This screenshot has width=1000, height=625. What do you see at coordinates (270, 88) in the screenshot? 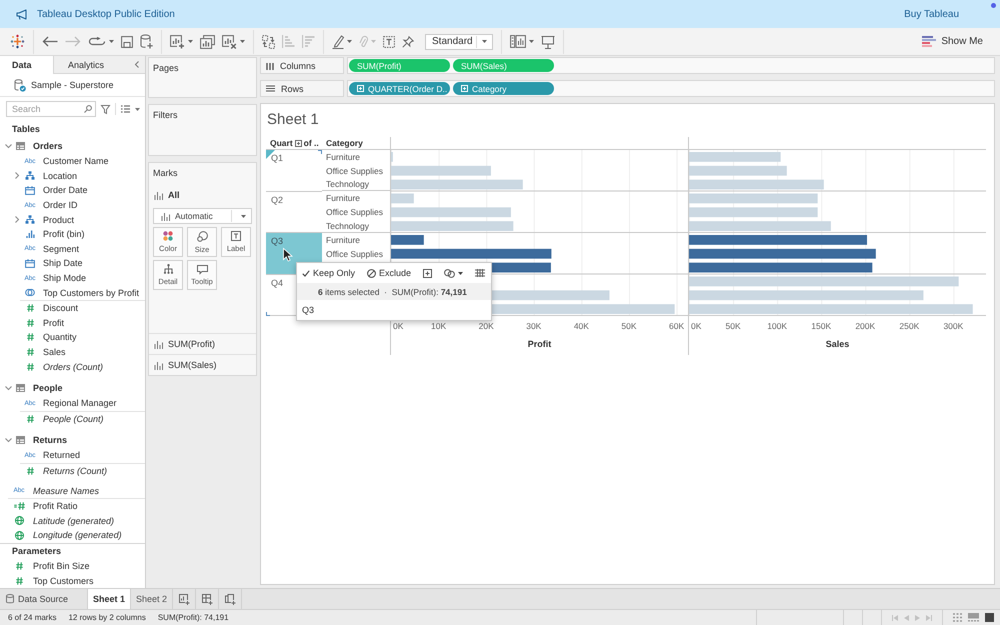
I see `rows-icon` at bounding box center [270, 88].